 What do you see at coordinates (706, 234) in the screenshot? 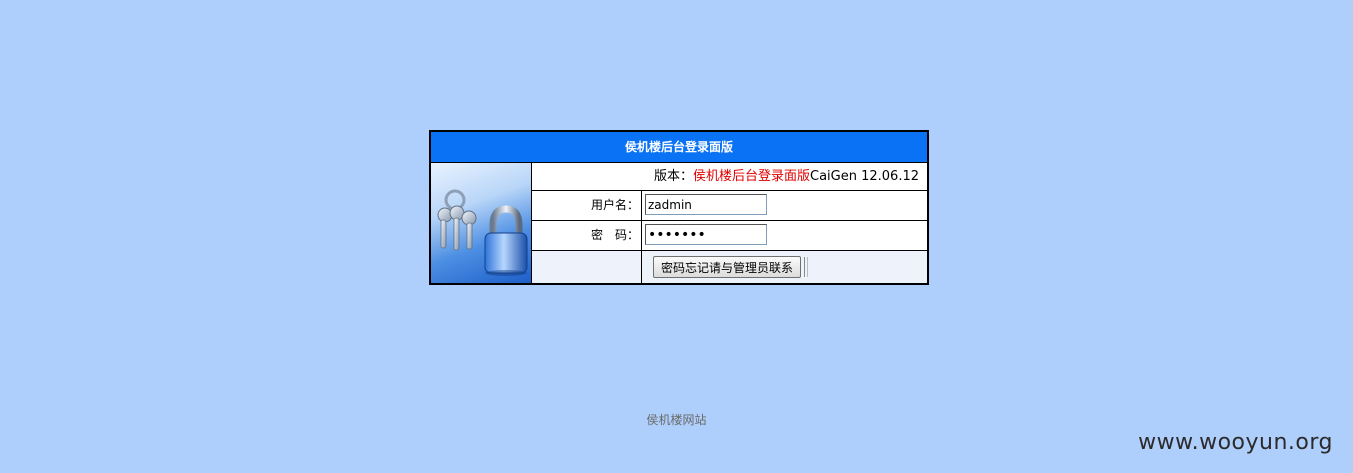
I see `password-input` at bounding box center [706, 234].